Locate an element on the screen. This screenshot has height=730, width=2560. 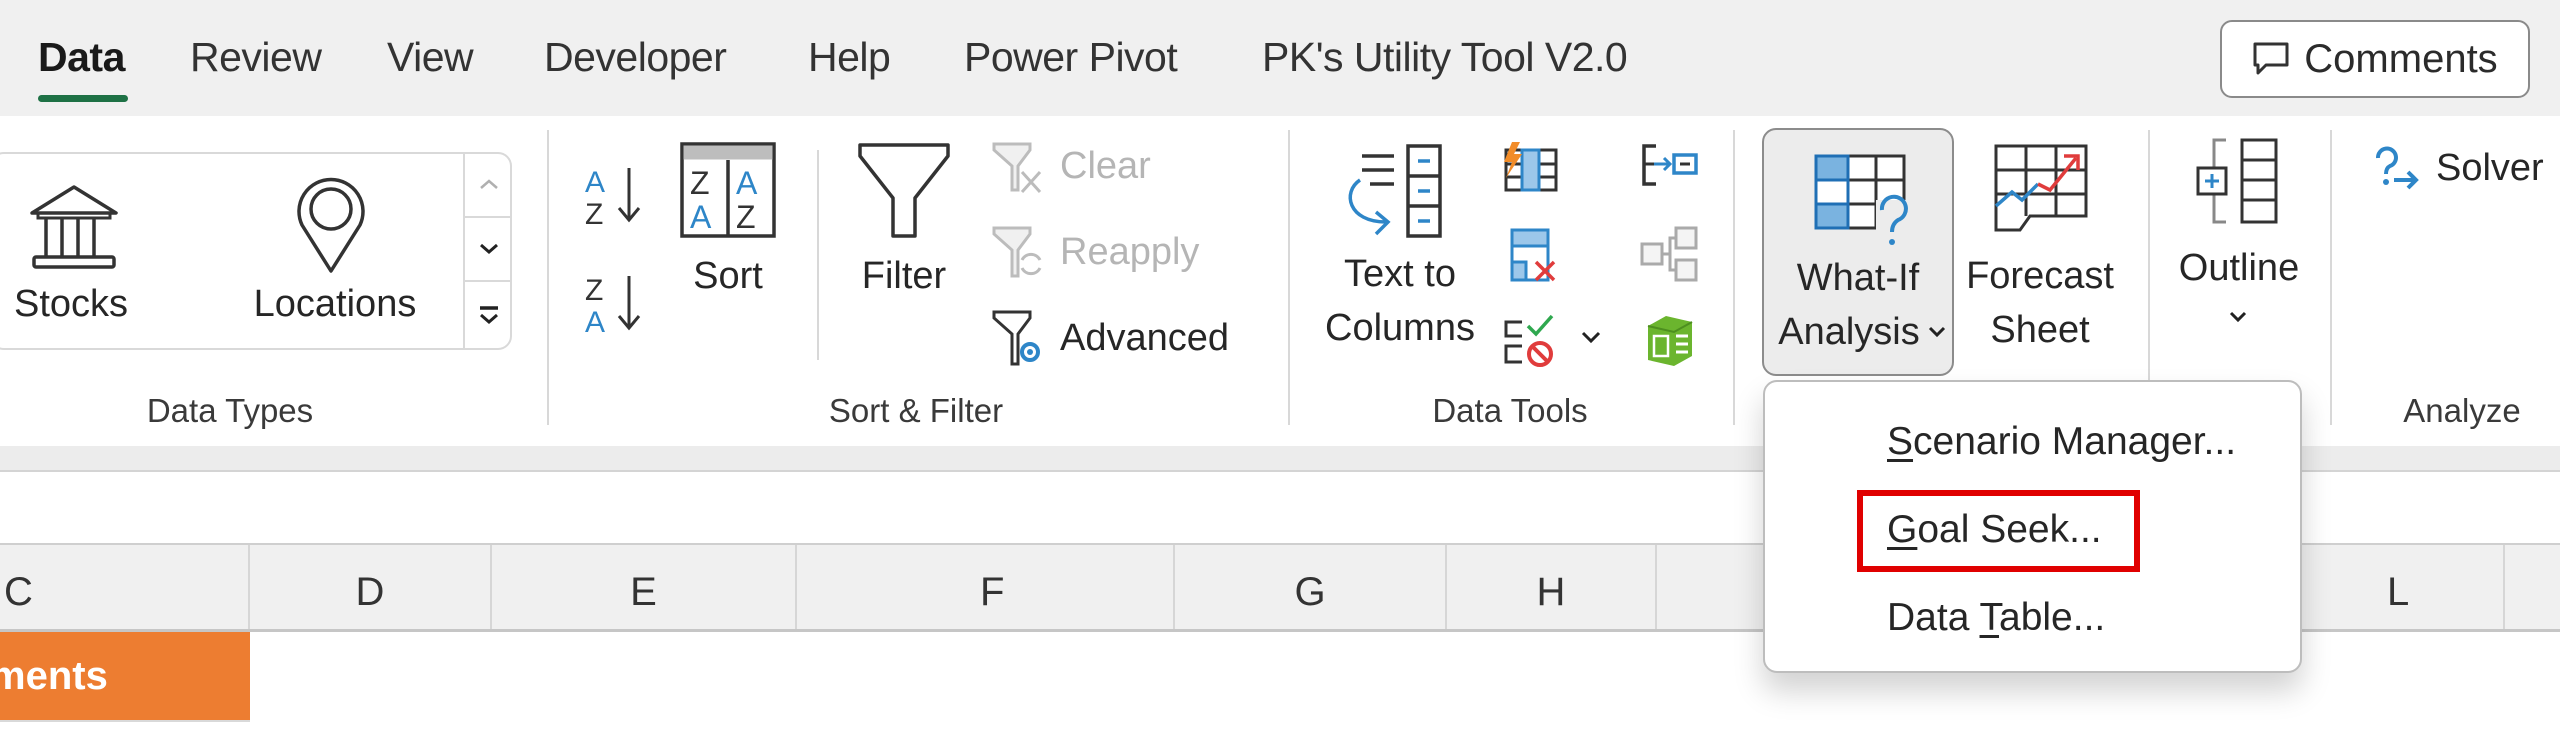
forecast-sheet-icon is located at coordinates (2041, 188).